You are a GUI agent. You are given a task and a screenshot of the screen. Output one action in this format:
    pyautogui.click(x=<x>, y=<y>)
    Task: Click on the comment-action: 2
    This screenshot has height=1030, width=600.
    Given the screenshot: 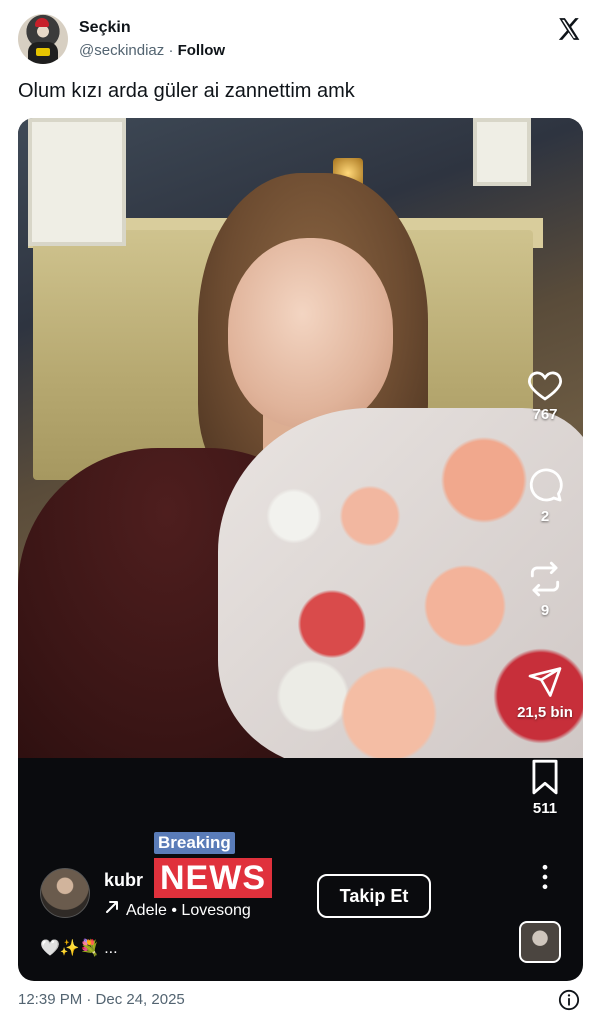 What is the action you would take?
    pyautogui.click(x=545, y=495)
    